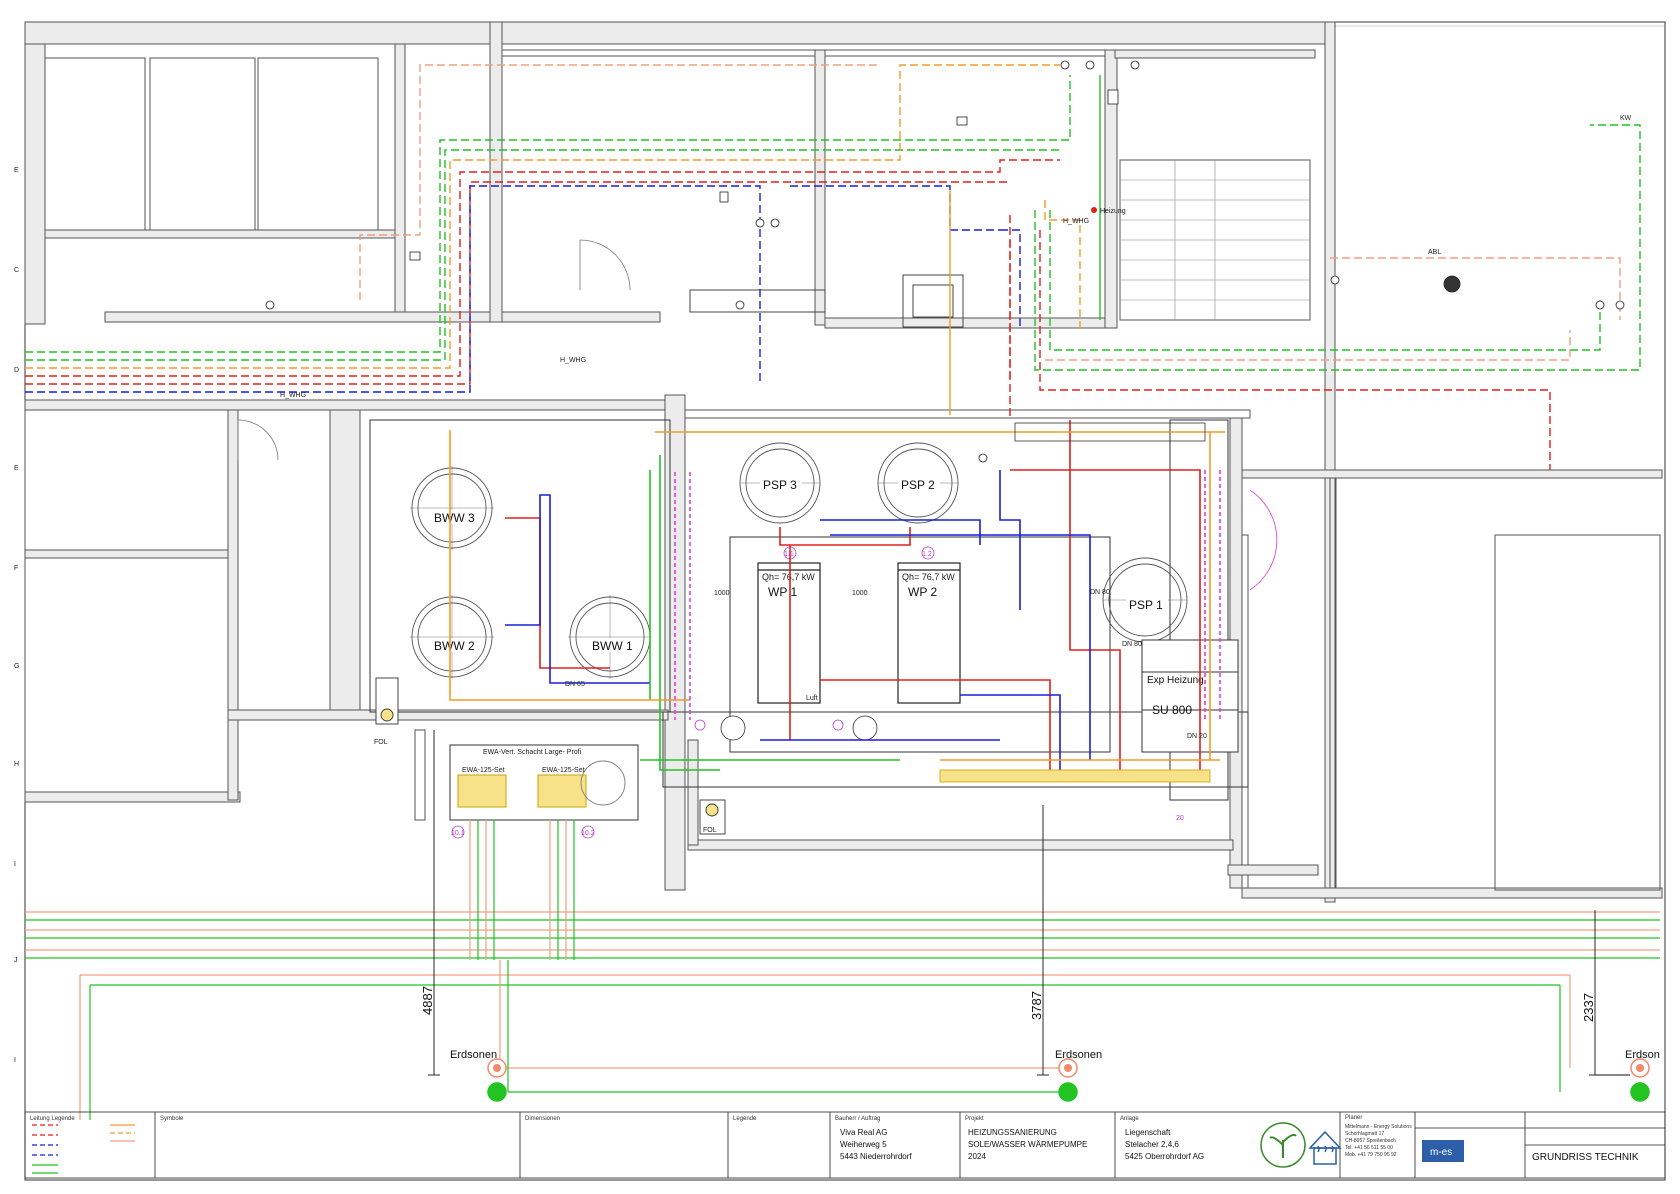 Image resolution: width=1680 pixels, height=1194 pixels. Describe the element at coordinates (1148, 1132) in the screenshot. I see `site-name: Liegenschaft` at that location.